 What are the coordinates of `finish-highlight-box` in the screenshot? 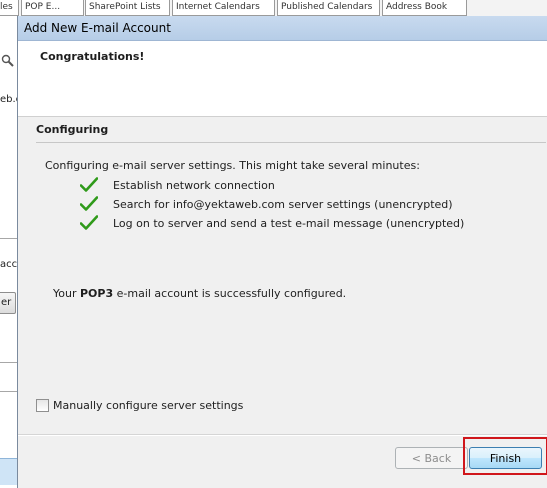 It's located at (505, 456).